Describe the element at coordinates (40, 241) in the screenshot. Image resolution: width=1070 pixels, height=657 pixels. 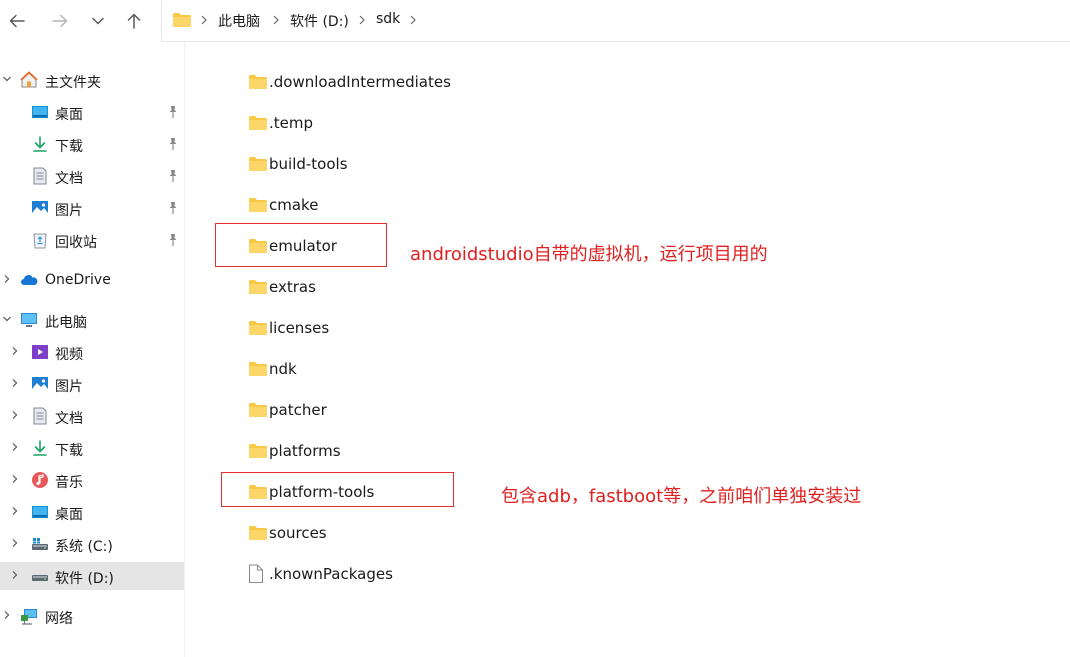
I see `recycle-bin-icon` at that location.